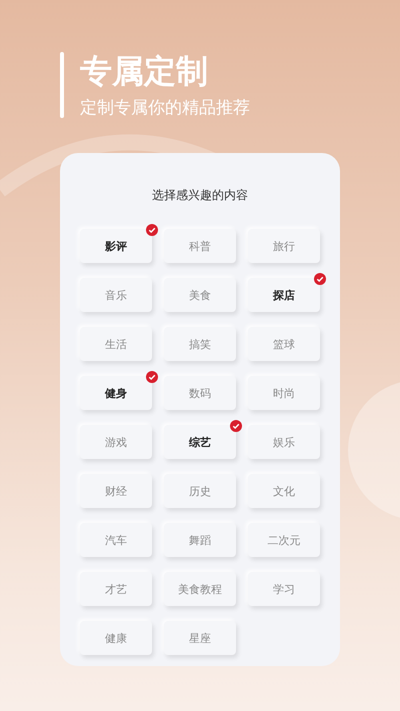  Describe the element at coordinates (284, 491) in the screenshot. I see `interest-tag: 文化` at that location.